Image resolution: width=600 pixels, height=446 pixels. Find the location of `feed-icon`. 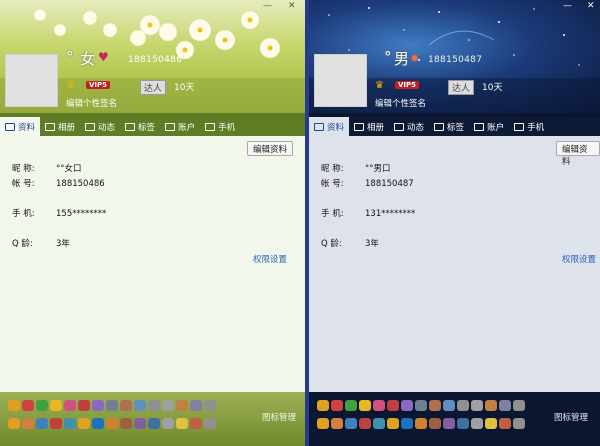

feed-icon is located at coordinates (90, 126).